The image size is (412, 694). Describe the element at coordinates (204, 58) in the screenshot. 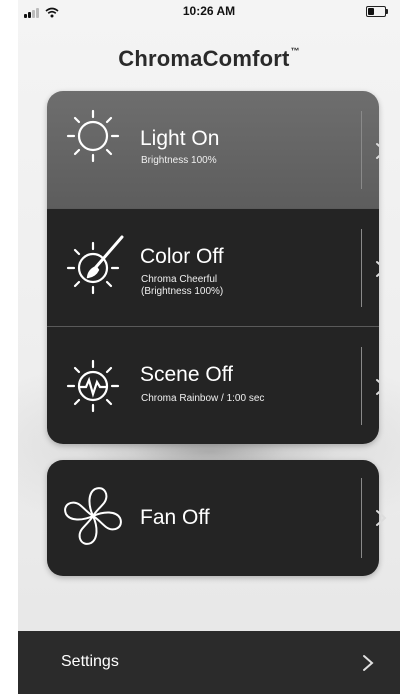

I see `app-title-text: ChromaComfort` at that location.